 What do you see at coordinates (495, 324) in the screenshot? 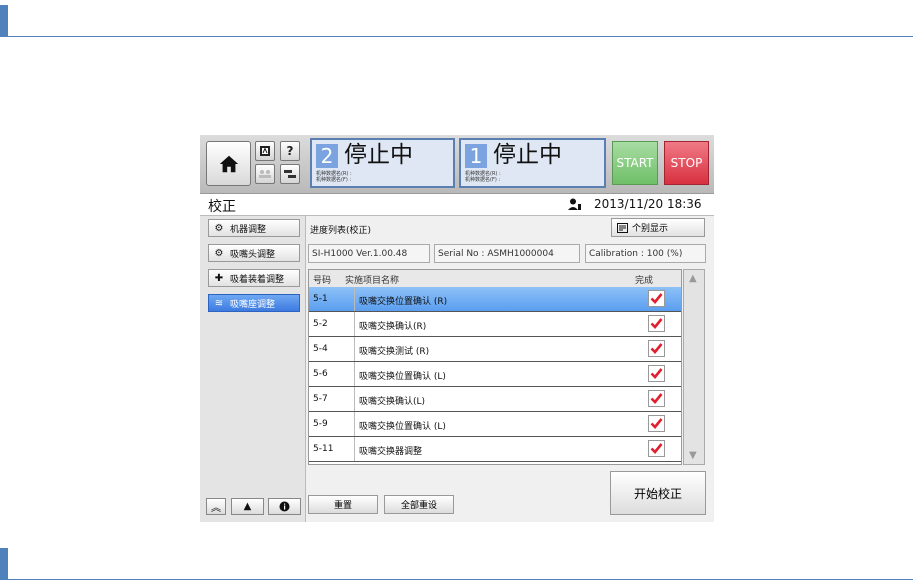
I see `table-row: 5-2 吸嘴交换确认(R)` at bounding box center [495, 324].